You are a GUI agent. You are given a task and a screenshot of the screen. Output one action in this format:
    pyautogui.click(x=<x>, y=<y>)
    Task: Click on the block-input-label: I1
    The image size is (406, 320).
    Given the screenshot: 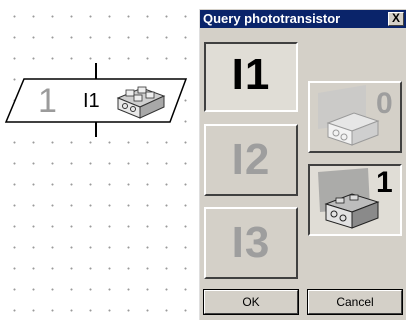 What is the action you would take?
    pyautogui.click(x=91, y=101)
    